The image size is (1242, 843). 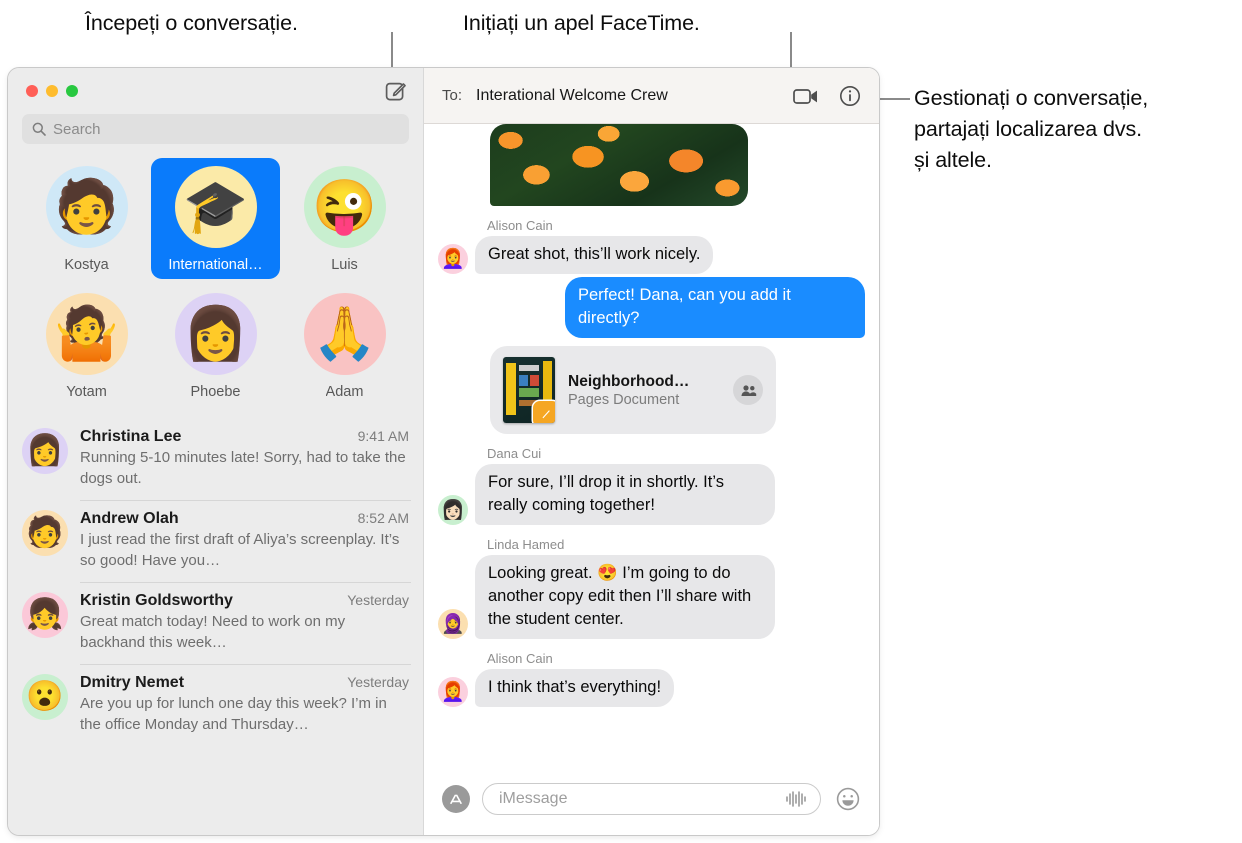 What do you see at coordinates (215, 207) in the screenshot?
I see `avatar: 🎓` at bounding box center [215, 207].